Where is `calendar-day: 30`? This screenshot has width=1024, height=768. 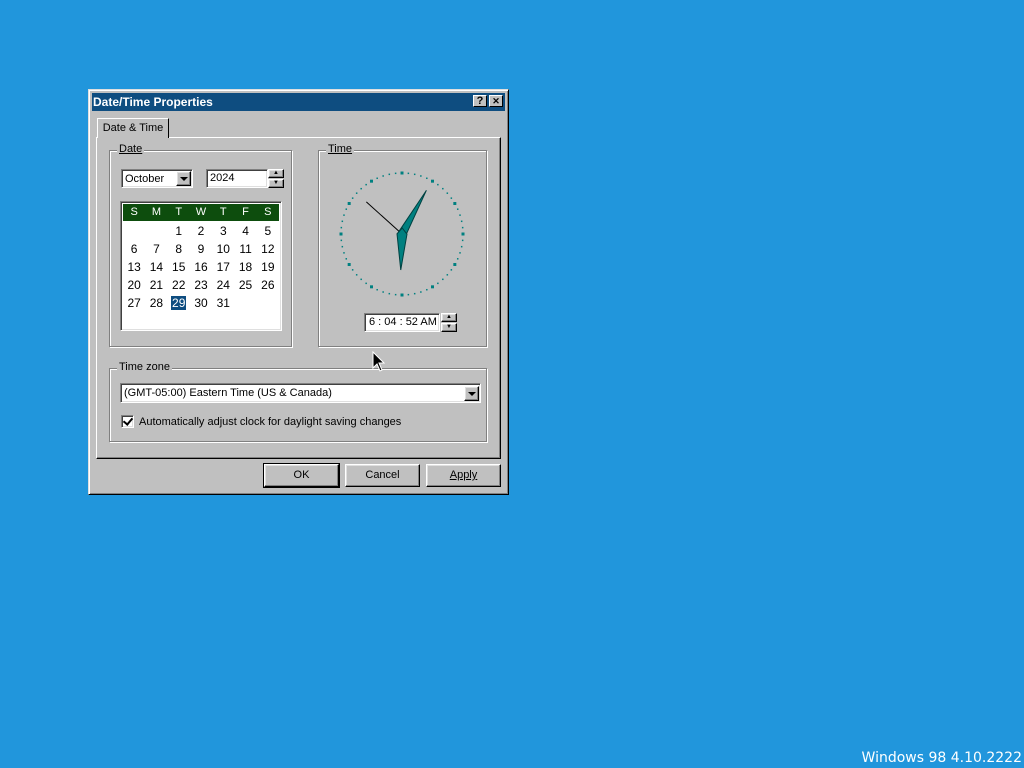
calendar-day: 30 is located at coordinates (201, 303).